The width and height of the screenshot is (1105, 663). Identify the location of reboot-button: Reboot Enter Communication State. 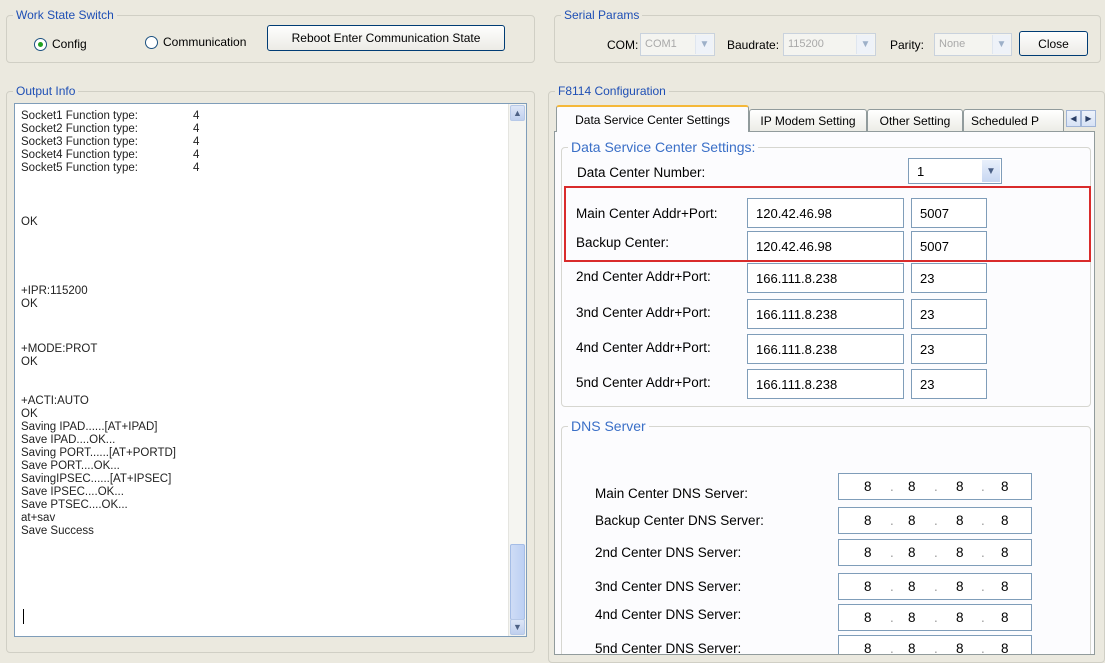
(386, 38).